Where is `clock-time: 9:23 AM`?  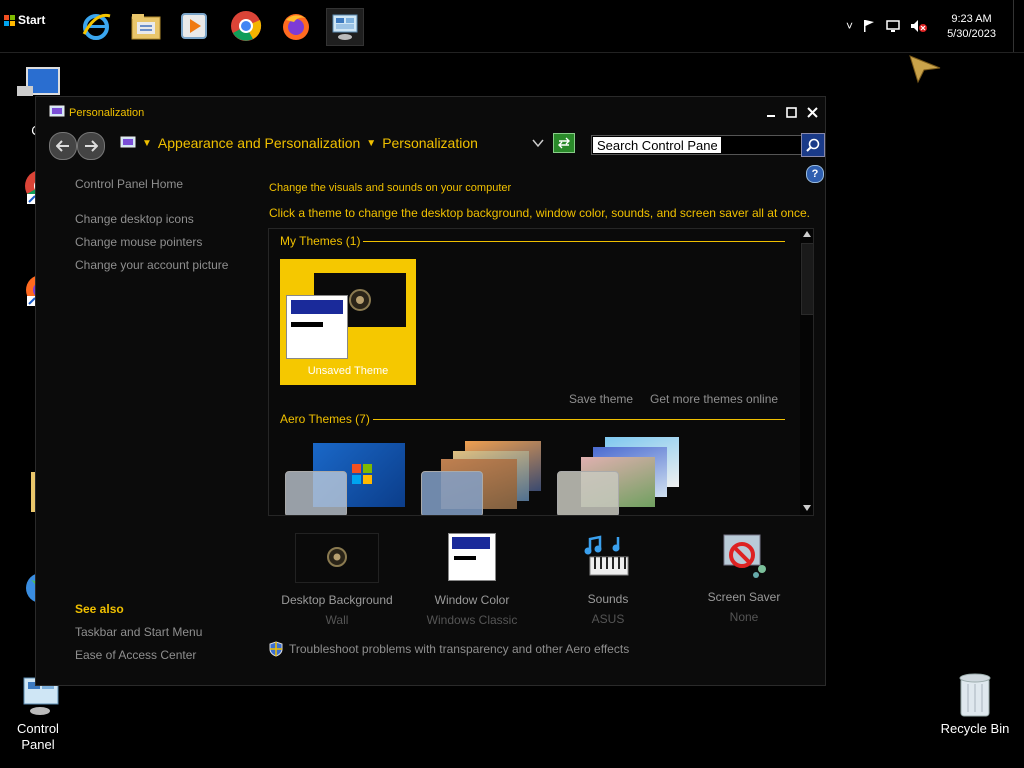 clock-time: 9:23 AM is located at coordinates (971, 19).